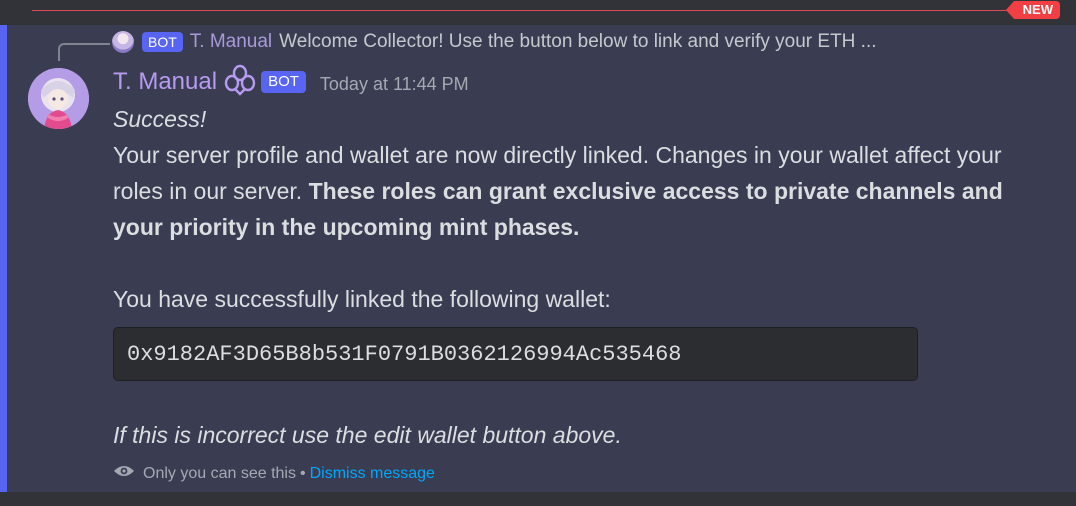  Describe the element at coordinates (538, 499) in the screenshot. I see `bottom-strip` at that location.